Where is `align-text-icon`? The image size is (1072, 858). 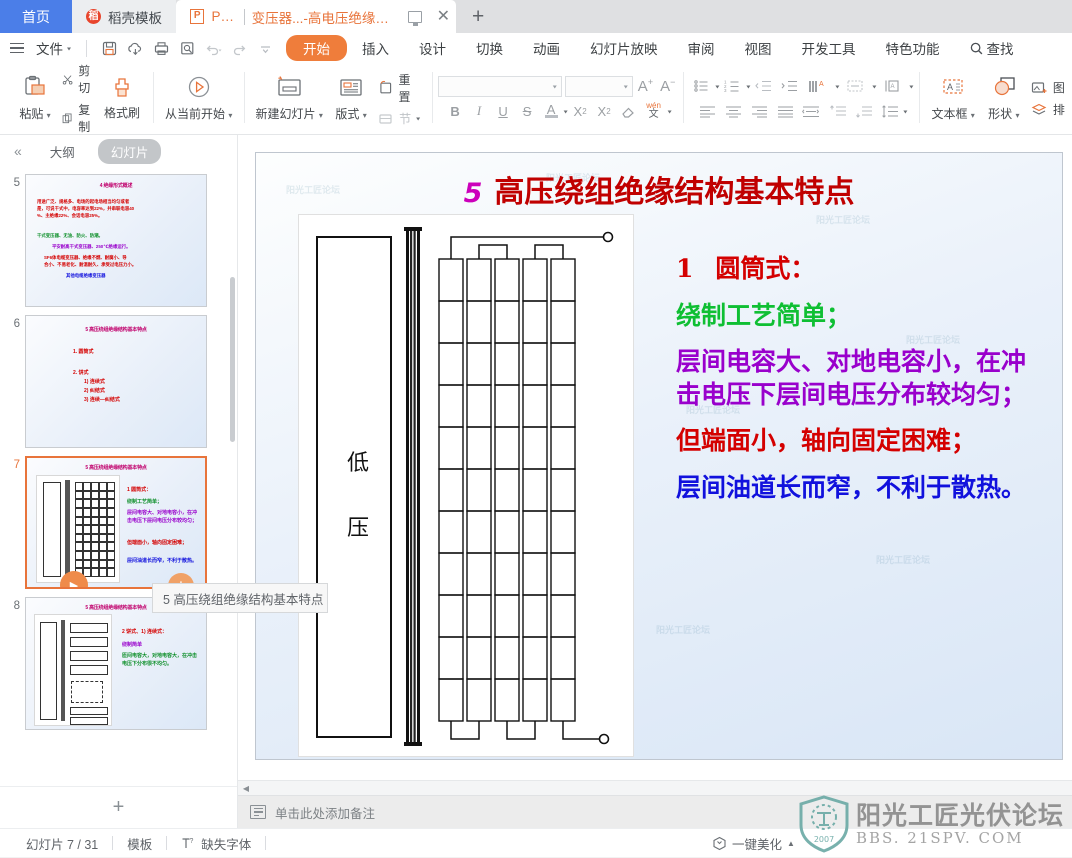
align-text-icon is located at coordinates (855, 86).